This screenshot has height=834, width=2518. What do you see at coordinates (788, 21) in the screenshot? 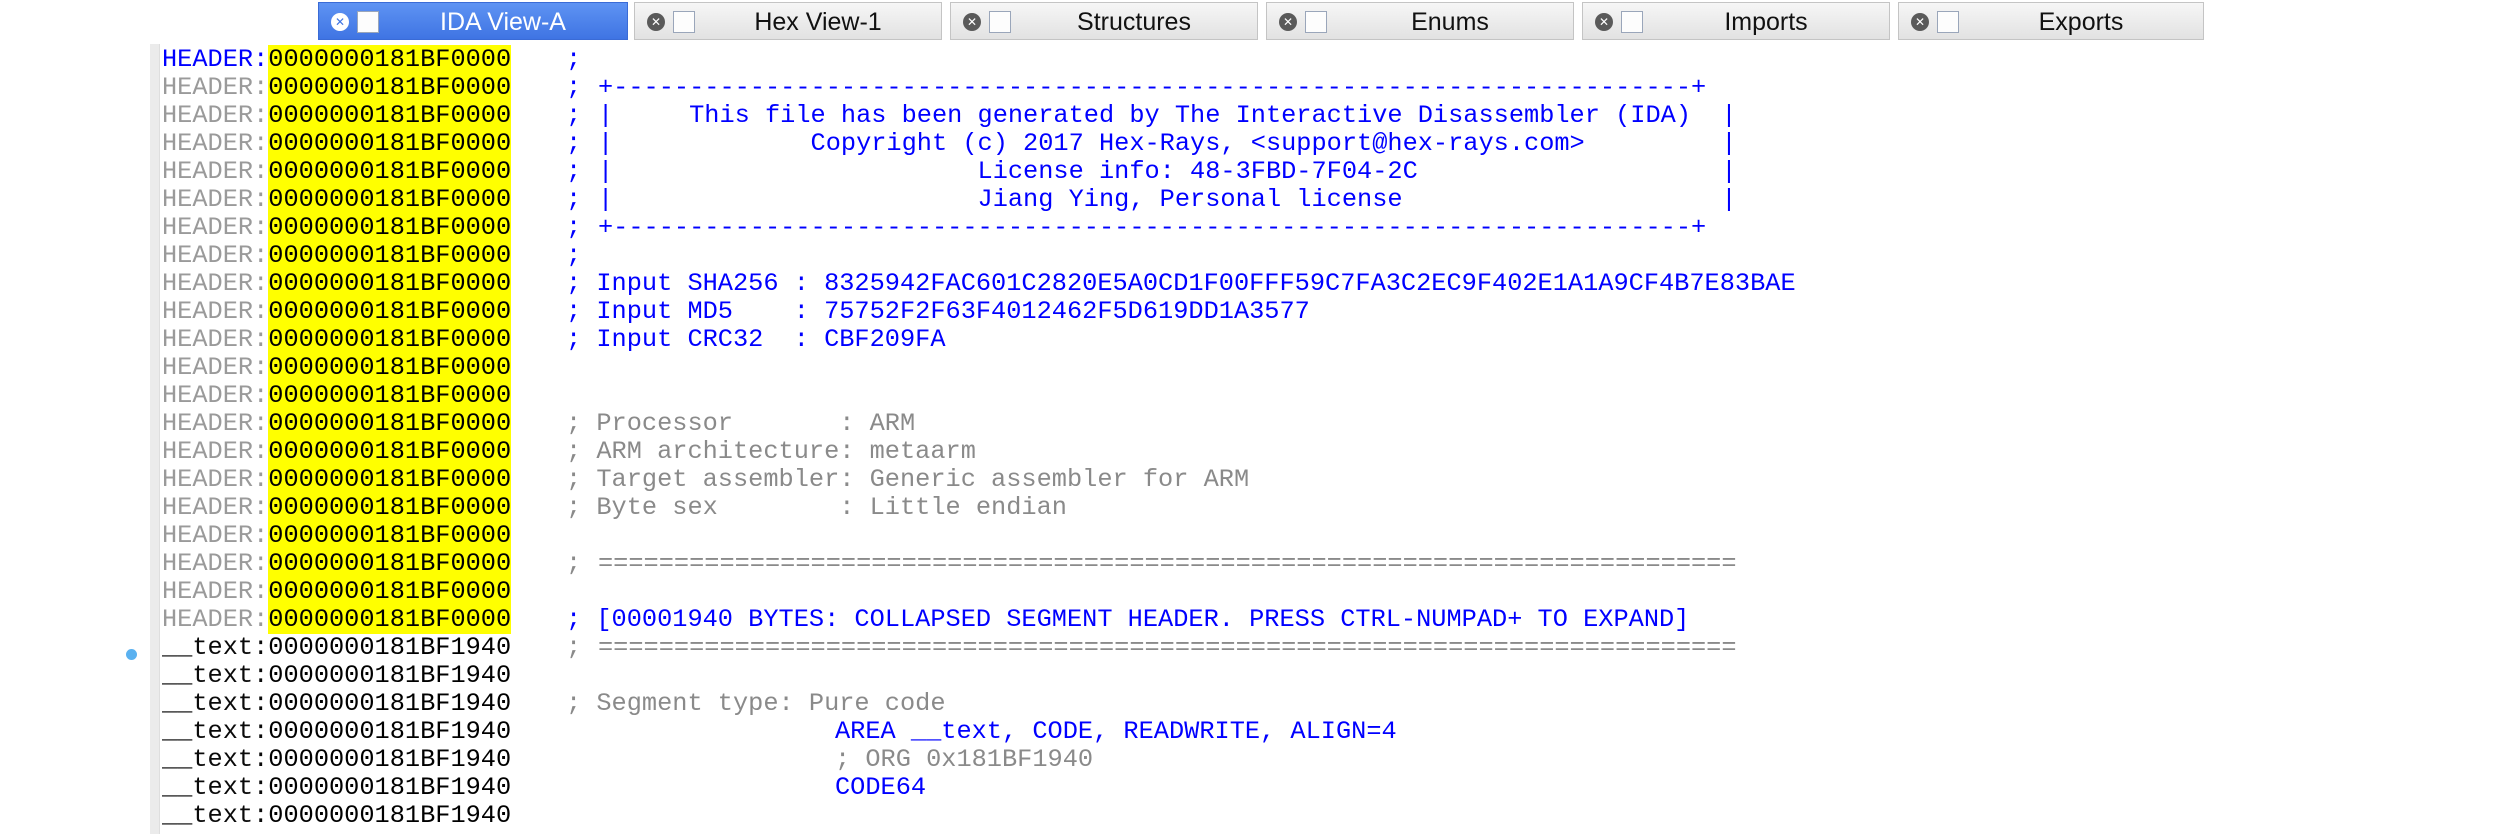
I see `tab-hex-view-1: ✕ Hex View-1` at bounding box center [788, 21].